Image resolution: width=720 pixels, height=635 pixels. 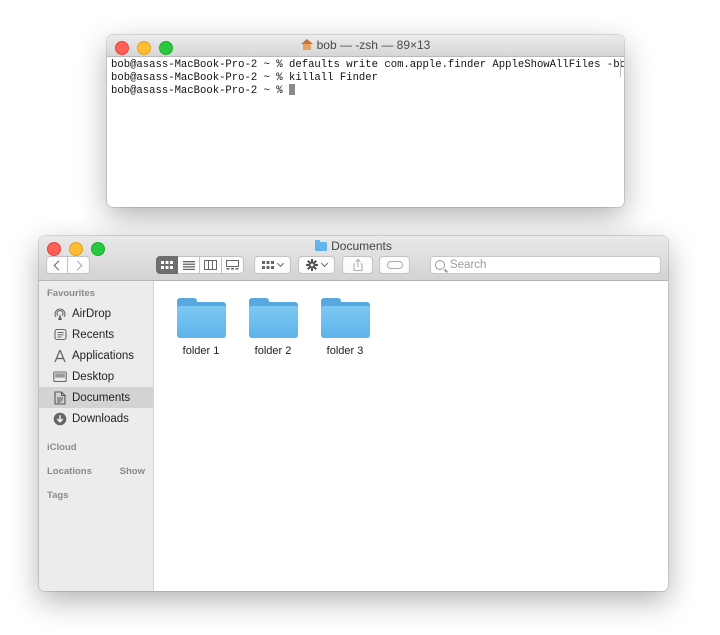 I want to click on text-cursor, so click(x=292, y=89).